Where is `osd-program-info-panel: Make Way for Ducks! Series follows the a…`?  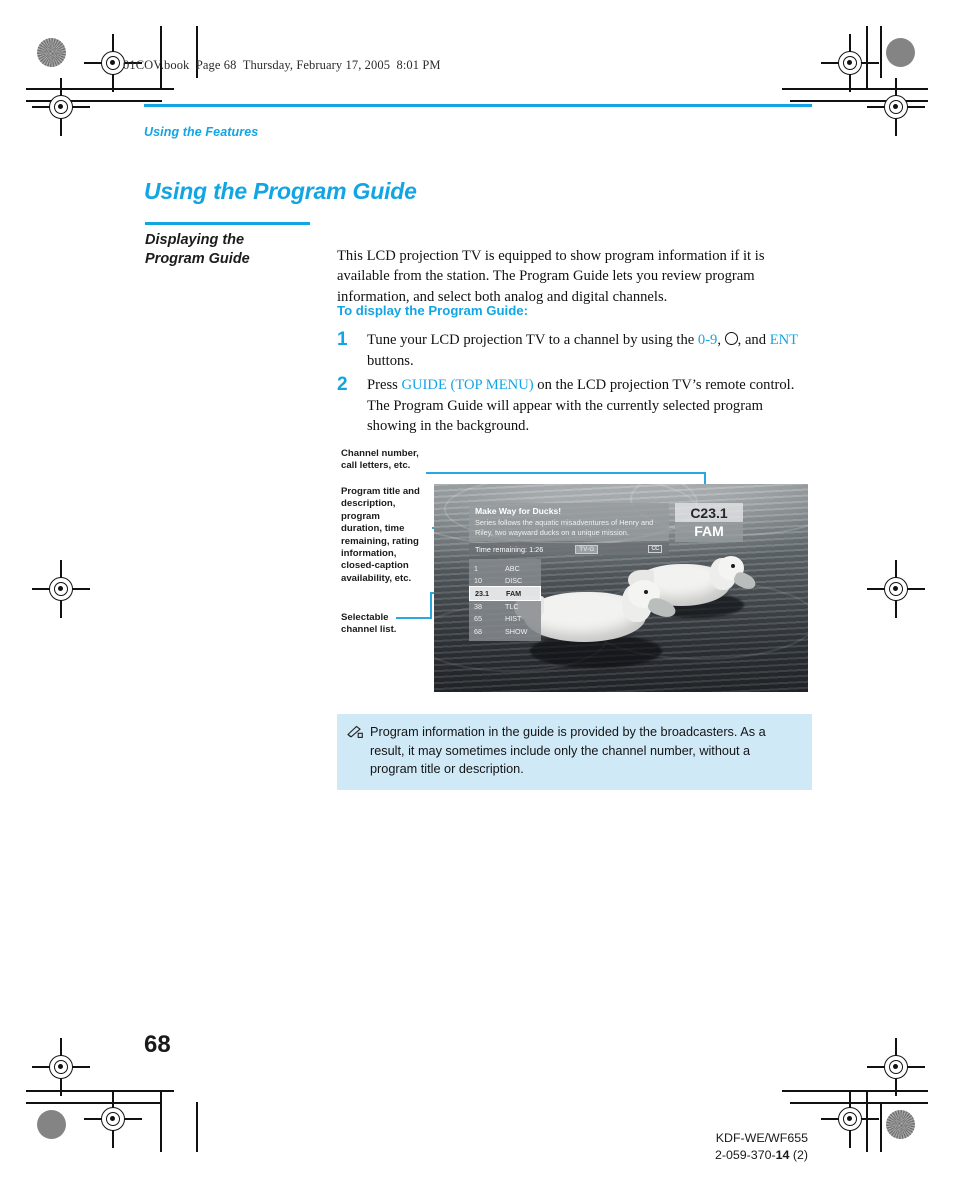 osd-program-info-panel: Make Way for Ducks! Series follows the a… is located at coordinates (569, 522).